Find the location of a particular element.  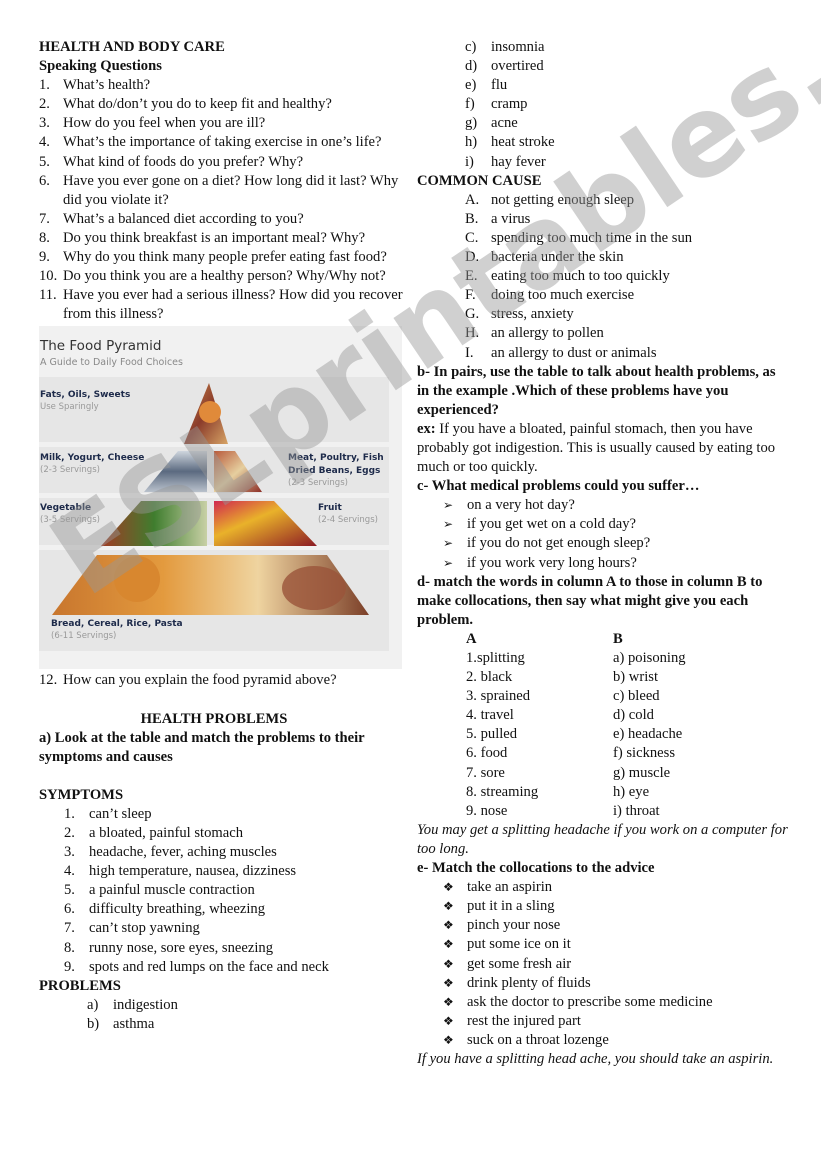

column-a-item: 7. sore is located at coordinates (485, 772).